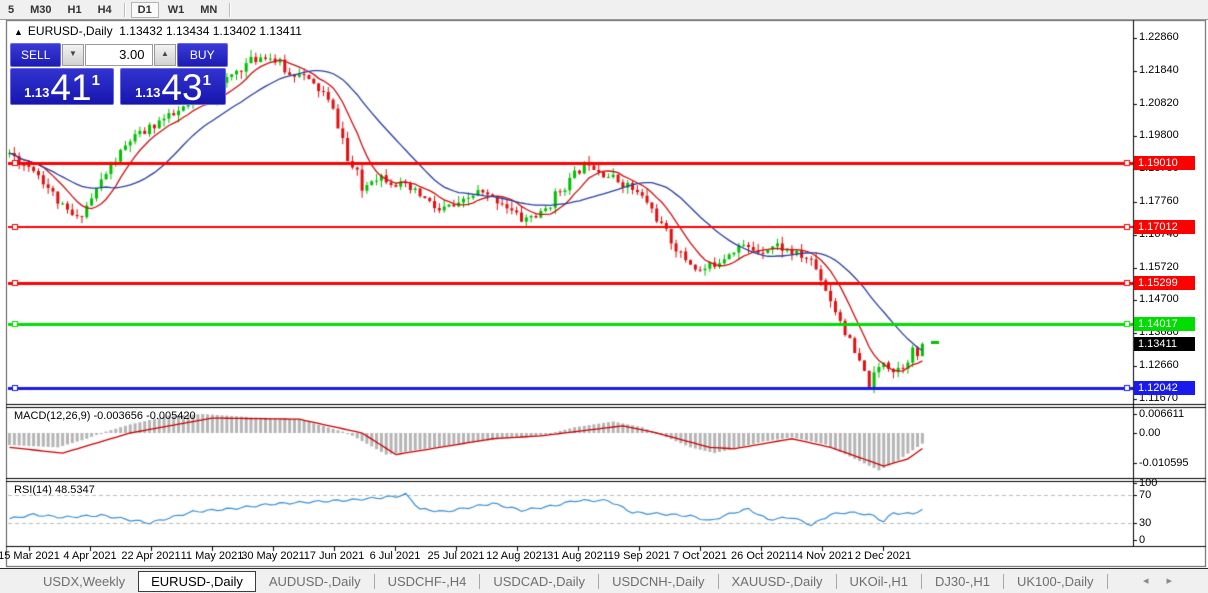 Image resolution: width=1208 pixels, height=593 pixels. I want to click on timeframe-button-W1: W1, so click(176, 10).